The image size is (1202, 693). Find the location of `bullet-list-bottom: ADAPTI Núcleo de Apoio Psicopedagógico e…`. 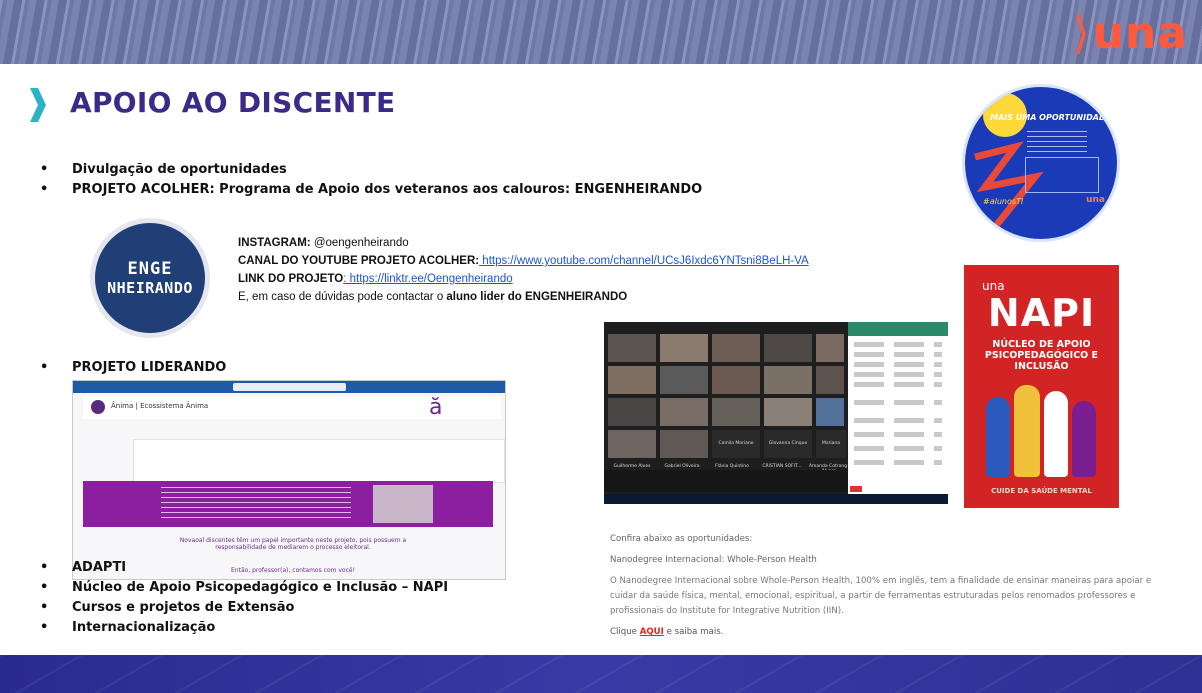

bullet-list-bottom: ADAPTI Núcleo de Apoio Psicopedagógico e… is located at coordinates (244, 598).